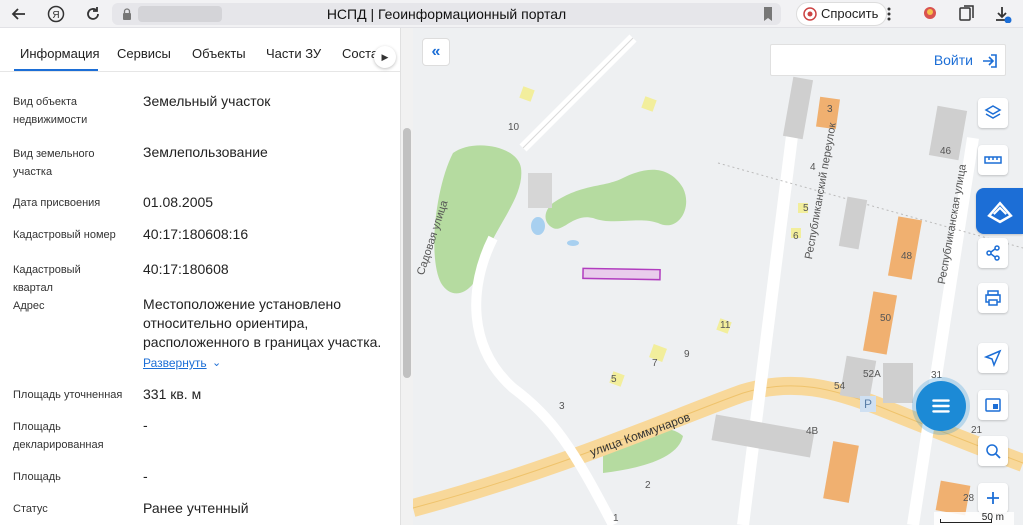  I want to click on house-number: 2, so click(648, 485).